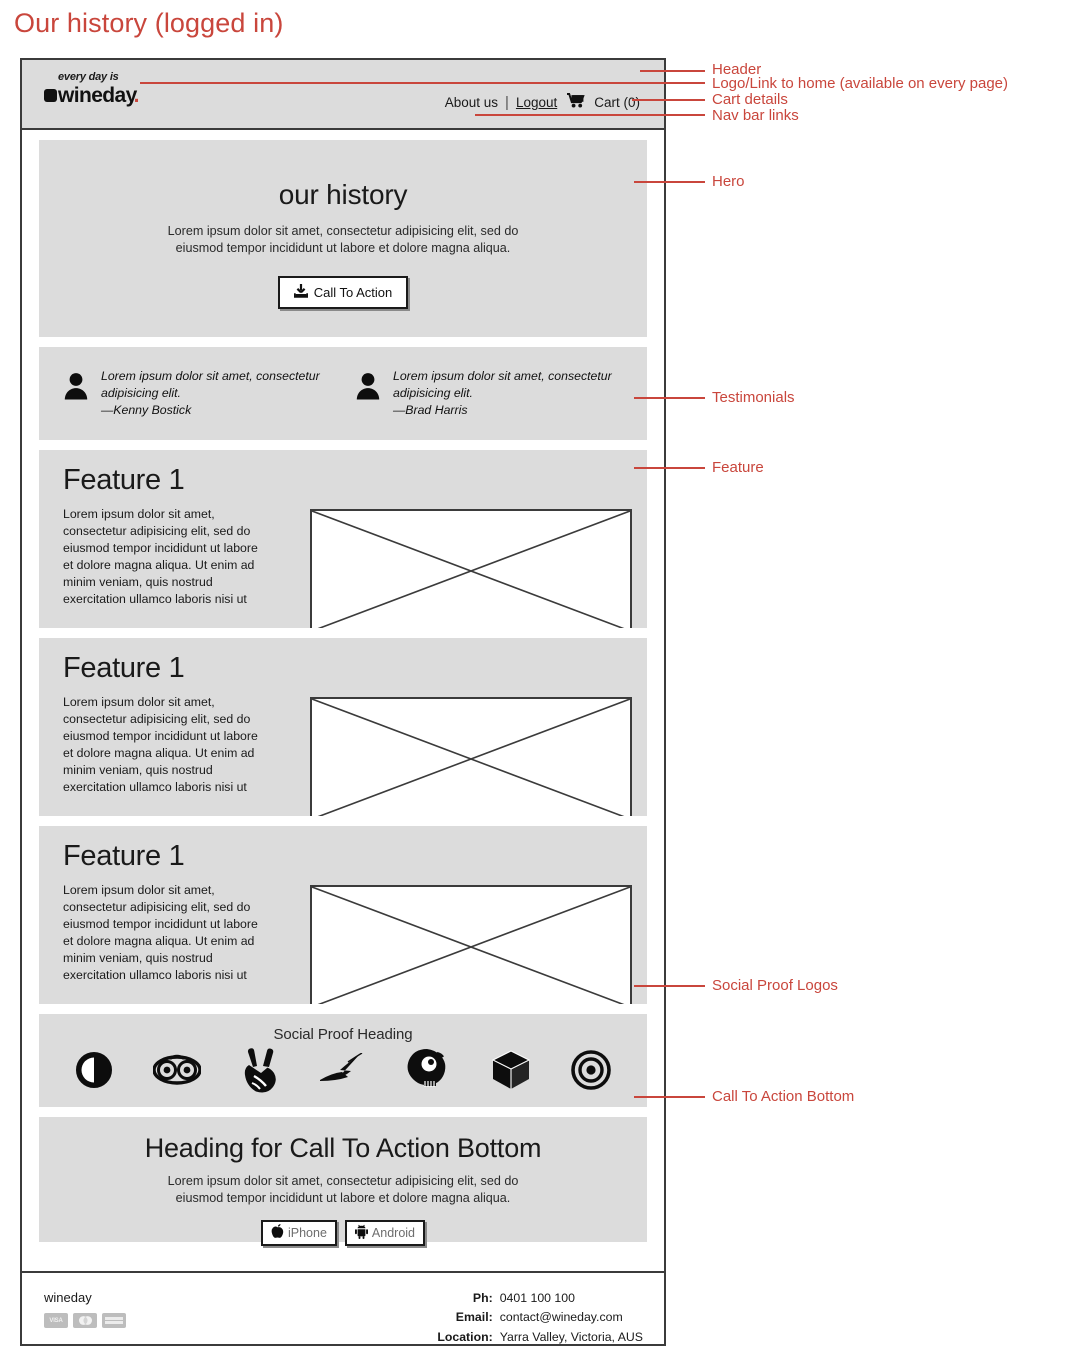  What do you see at coordinates (465, 1336) in the screenshot?
I see `contact-key: Location:` at bounding box center [465, 1336].